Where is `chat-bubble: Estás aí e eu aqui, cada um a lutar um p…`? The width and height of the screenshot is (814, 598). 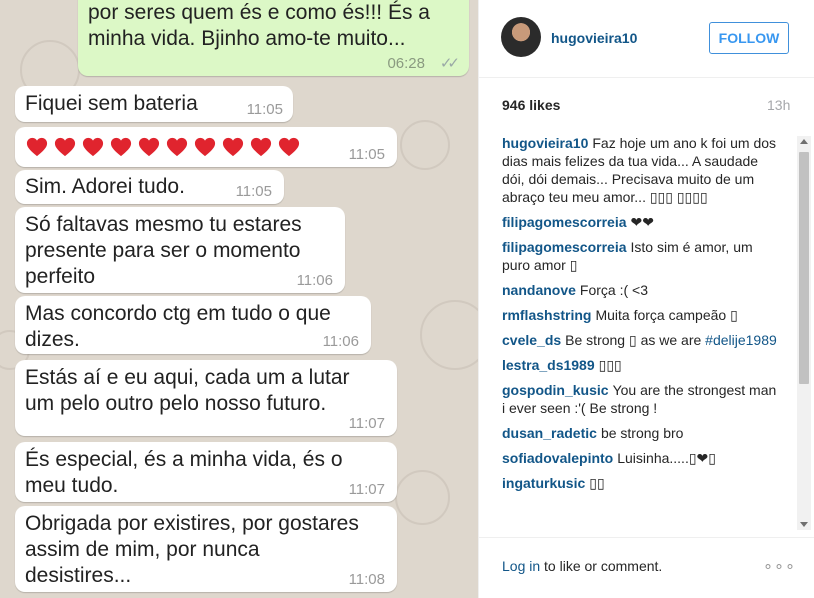
chat-bubble: Estás aí e eu aqui, cada um a lutar um p… is located at coordinates (206, 398).